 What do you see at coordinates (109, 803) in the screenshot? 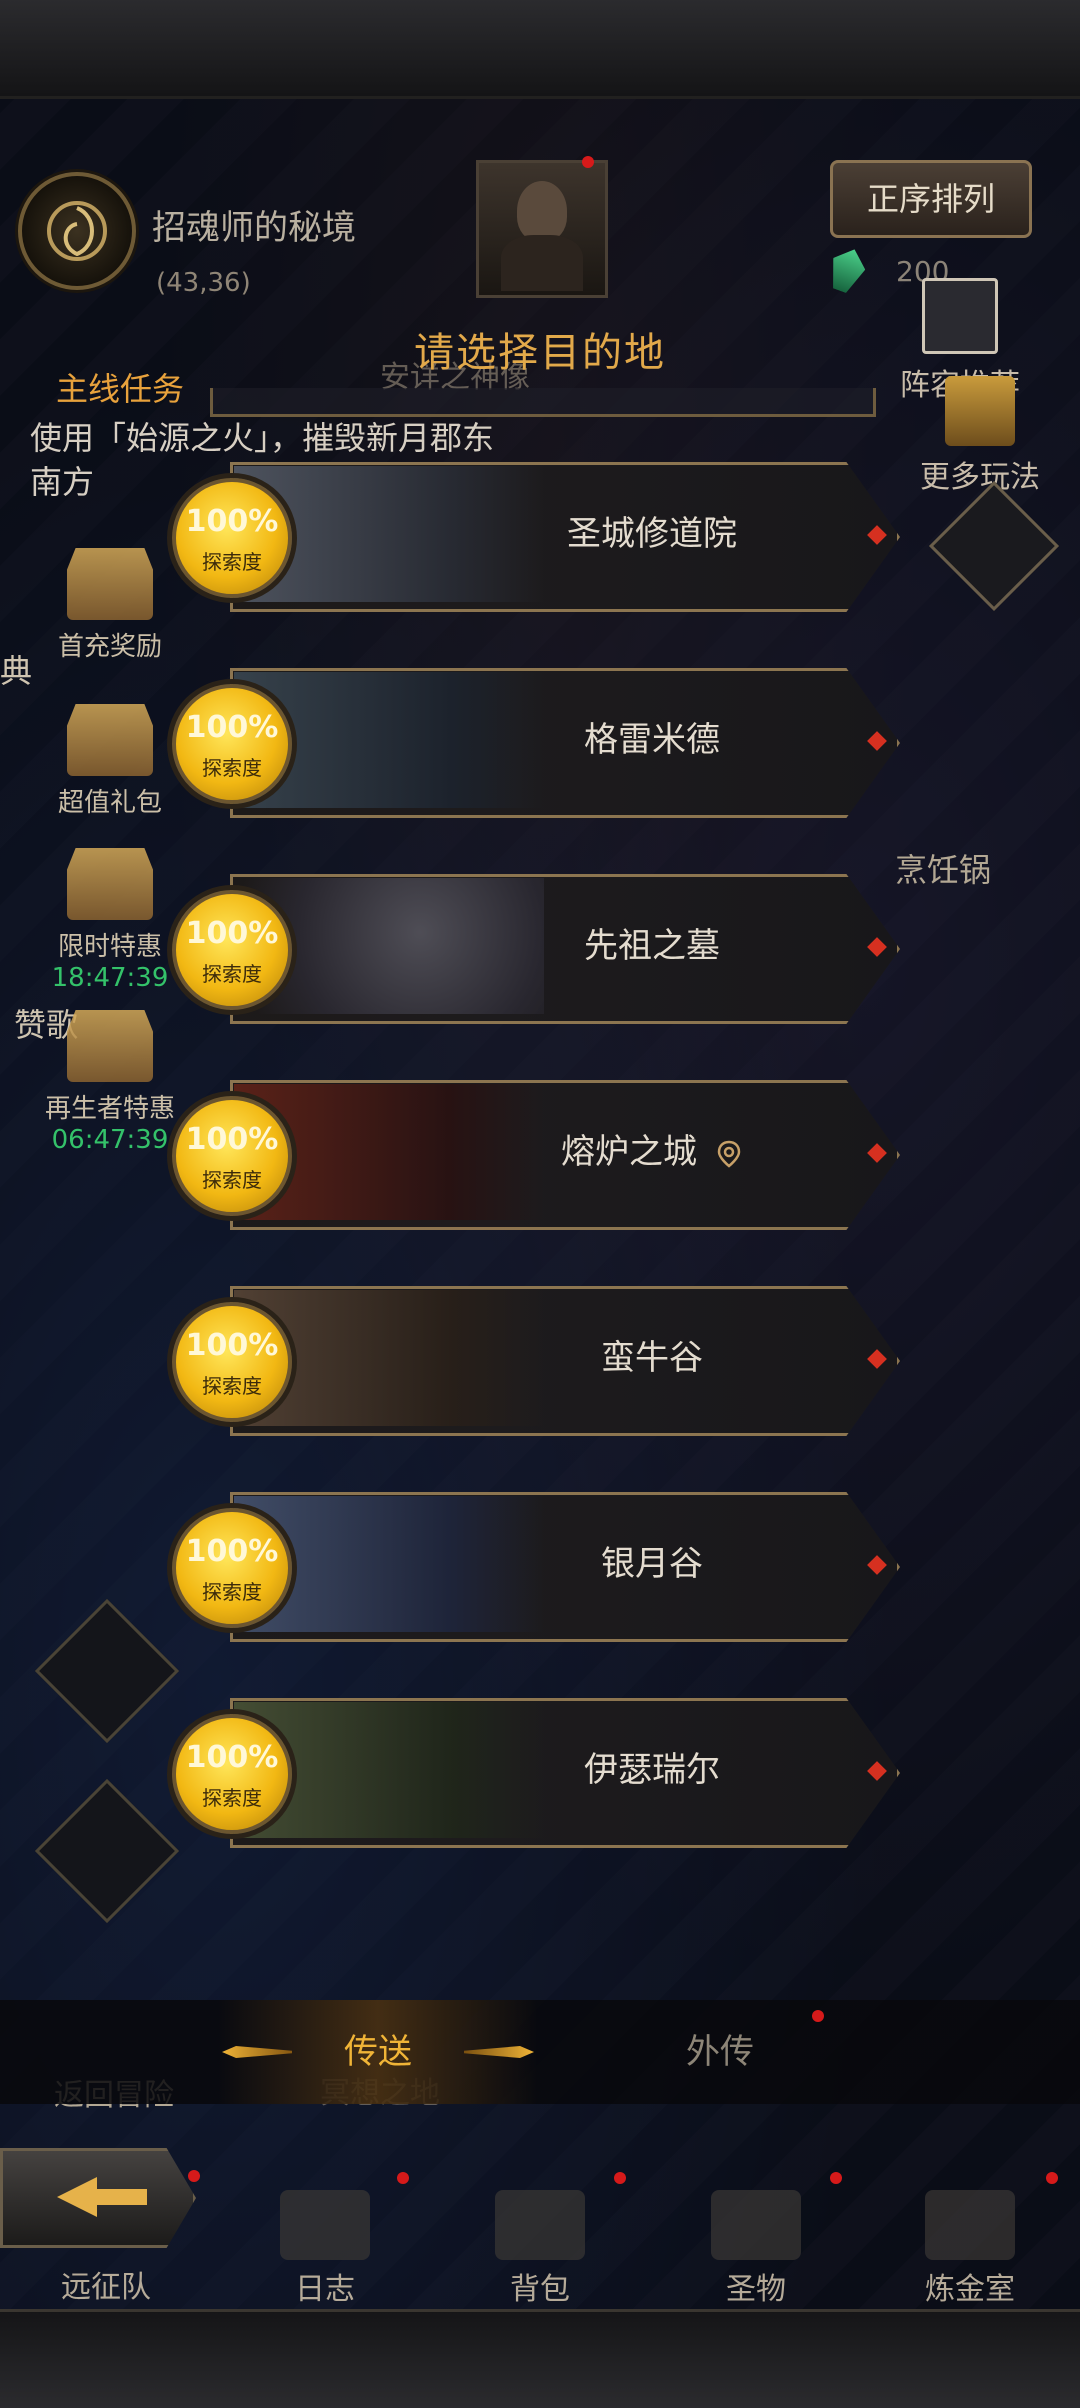
I see `value-pack-label: 超值礼包` at bounding box center [109, 803].